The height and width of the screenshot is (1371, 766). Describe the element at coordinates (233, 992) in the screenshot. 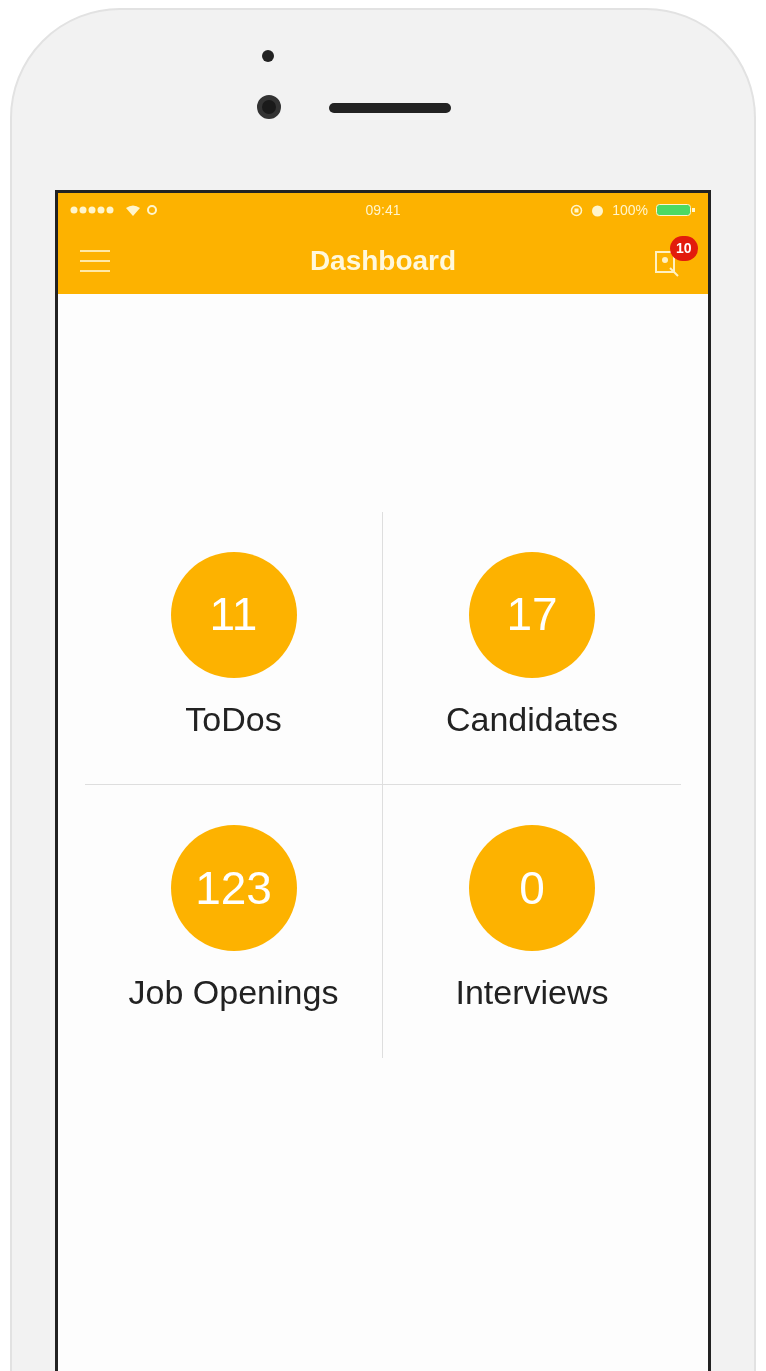

I see `tile-label: Job Openings` at that location.